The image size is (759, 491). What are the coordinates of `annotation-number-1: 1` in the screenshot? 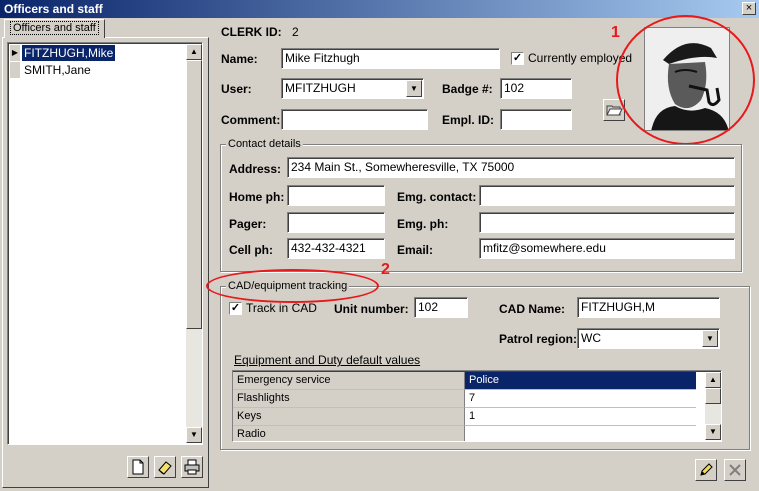 It's located at (615, 32).